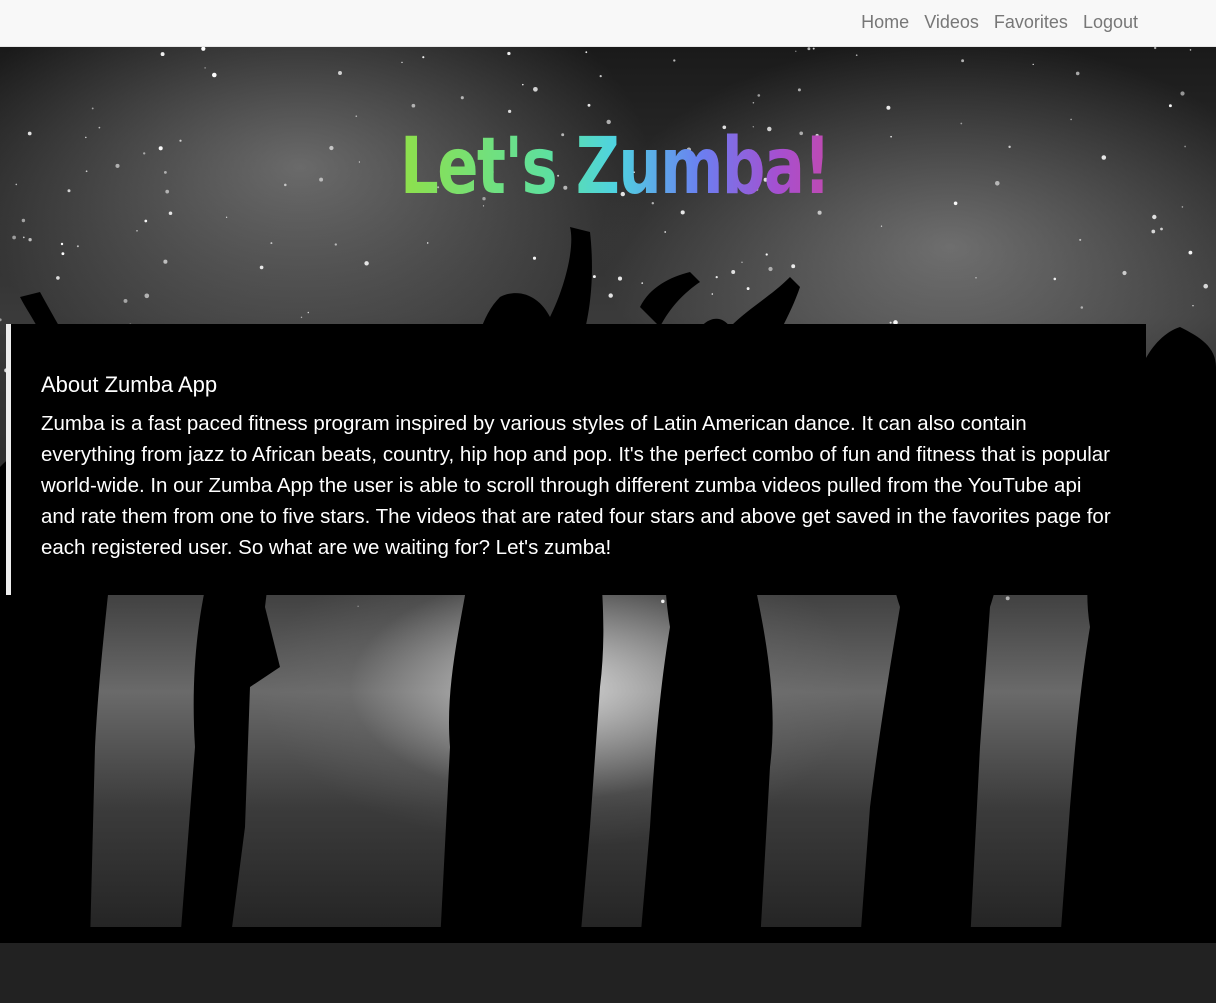 This screenshot has height=1003, width=1216. What do you see at coordinates (608, 23) in the screenshot?
I see `navbar: Home Videos Favorites Logout` at bounding box center [608, 23].